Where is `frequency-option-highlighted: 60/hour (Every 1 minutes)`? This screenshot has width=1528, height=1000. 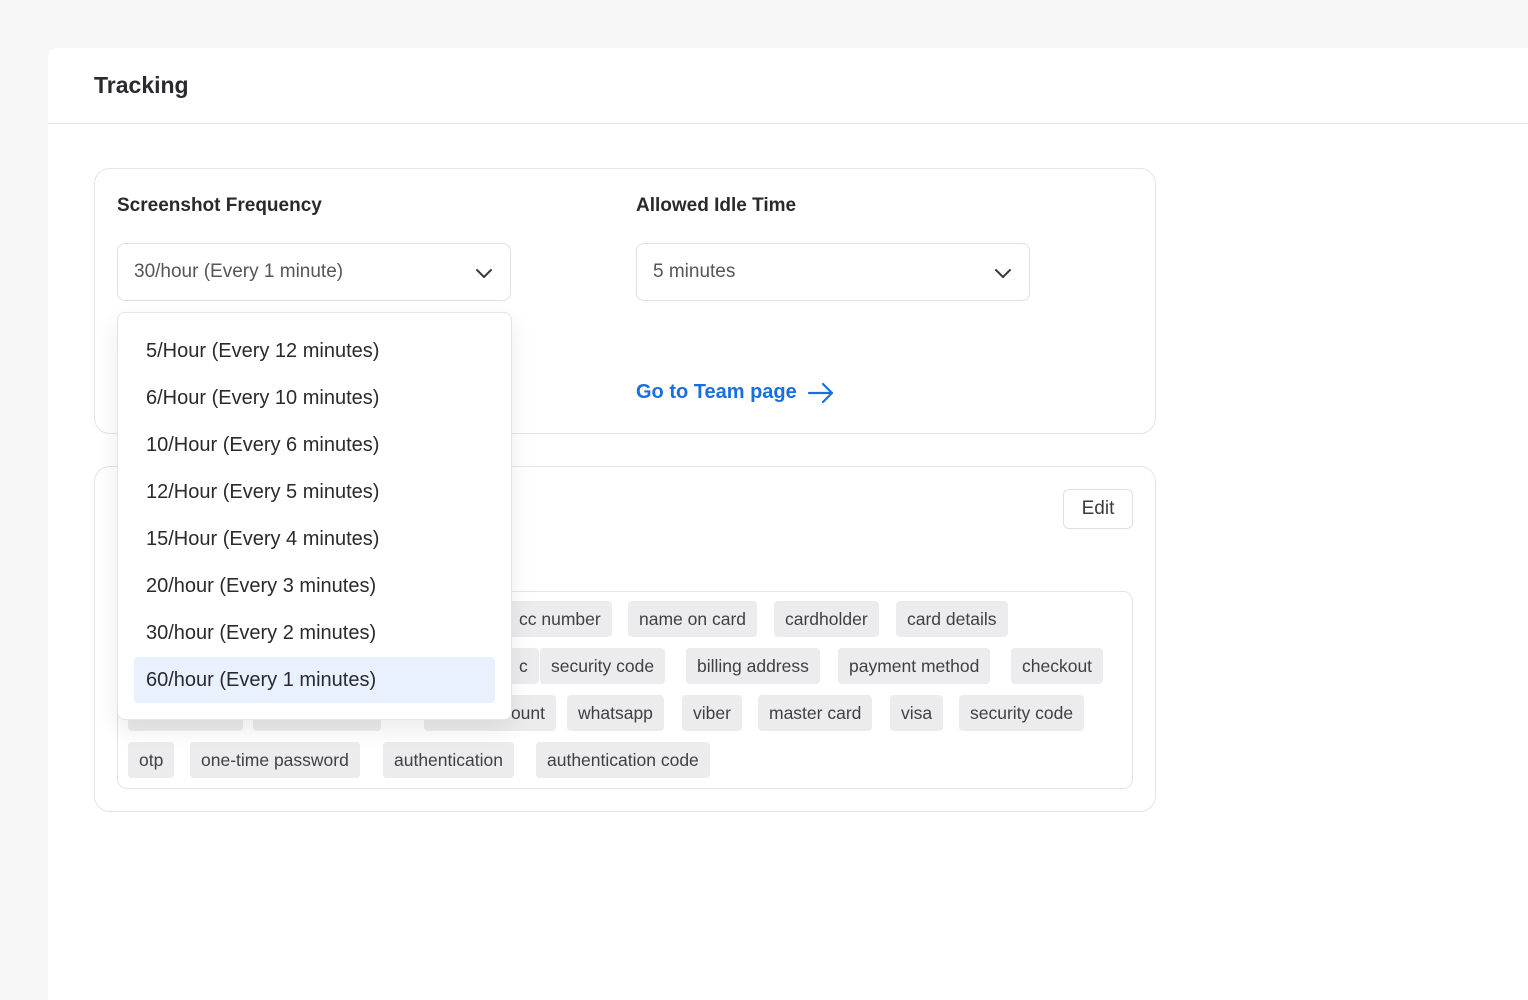 frequency-option-highlighted: 60/hour (Every 1 minutes) is located at coordinates (314, 680).